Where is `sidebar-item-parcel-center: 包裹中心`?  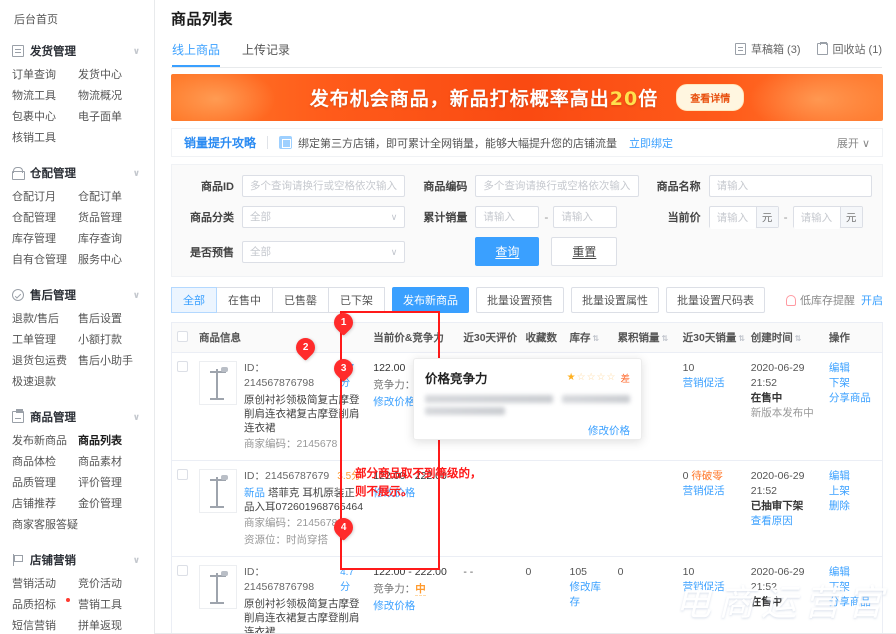
sidebar-item-parcel-center: 包裹中心 is located at coordinates (45, 117).